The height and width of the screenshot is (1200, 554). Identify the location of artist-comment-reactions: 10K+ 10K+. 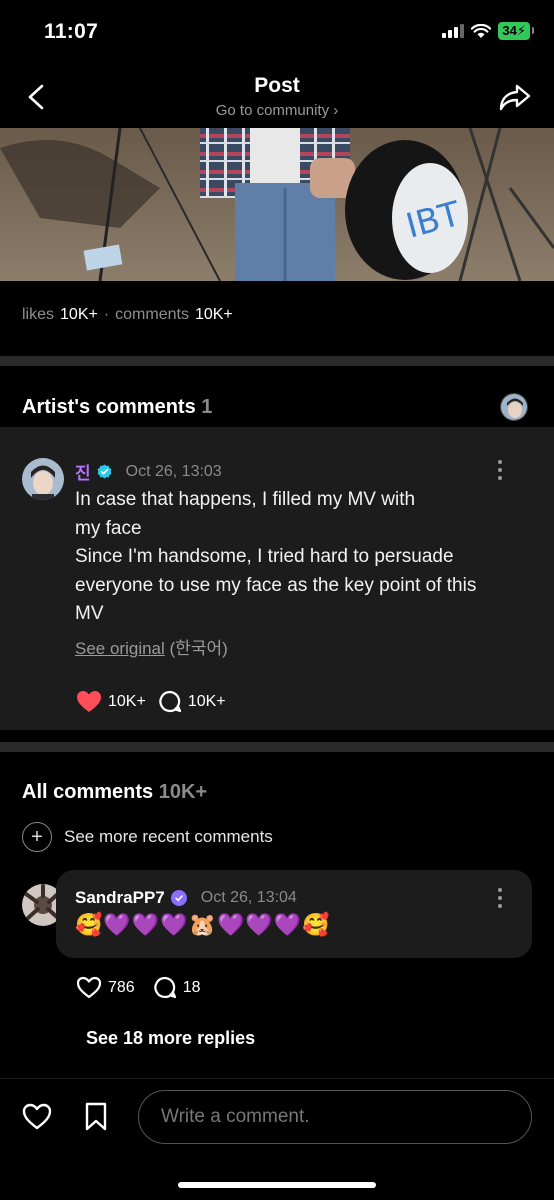
(157, 701).